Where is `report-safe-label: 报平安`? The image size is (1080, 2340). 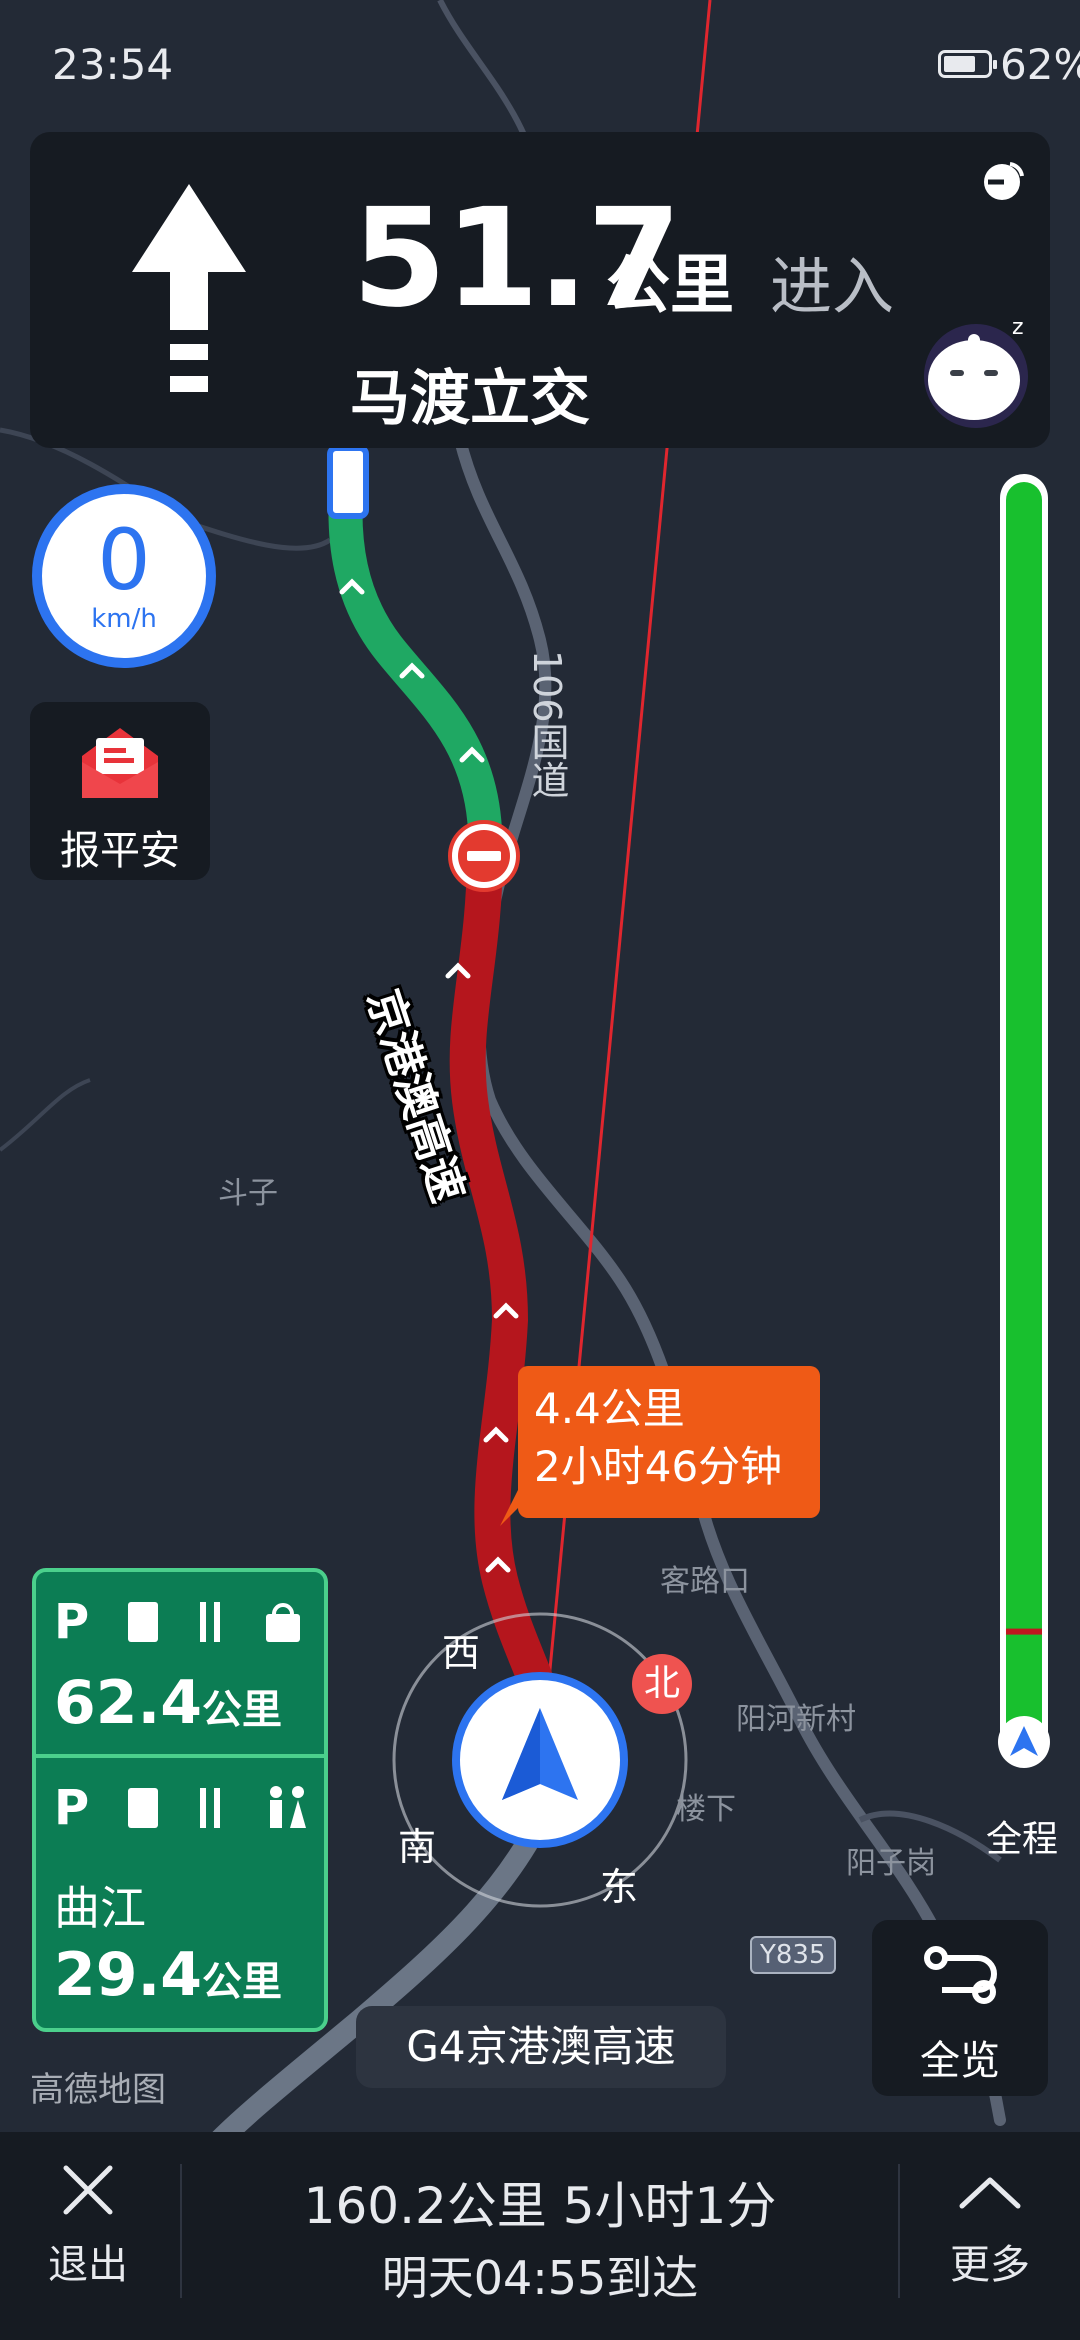 report-safe-label: 报平安 is located at coordinates (120, 851).